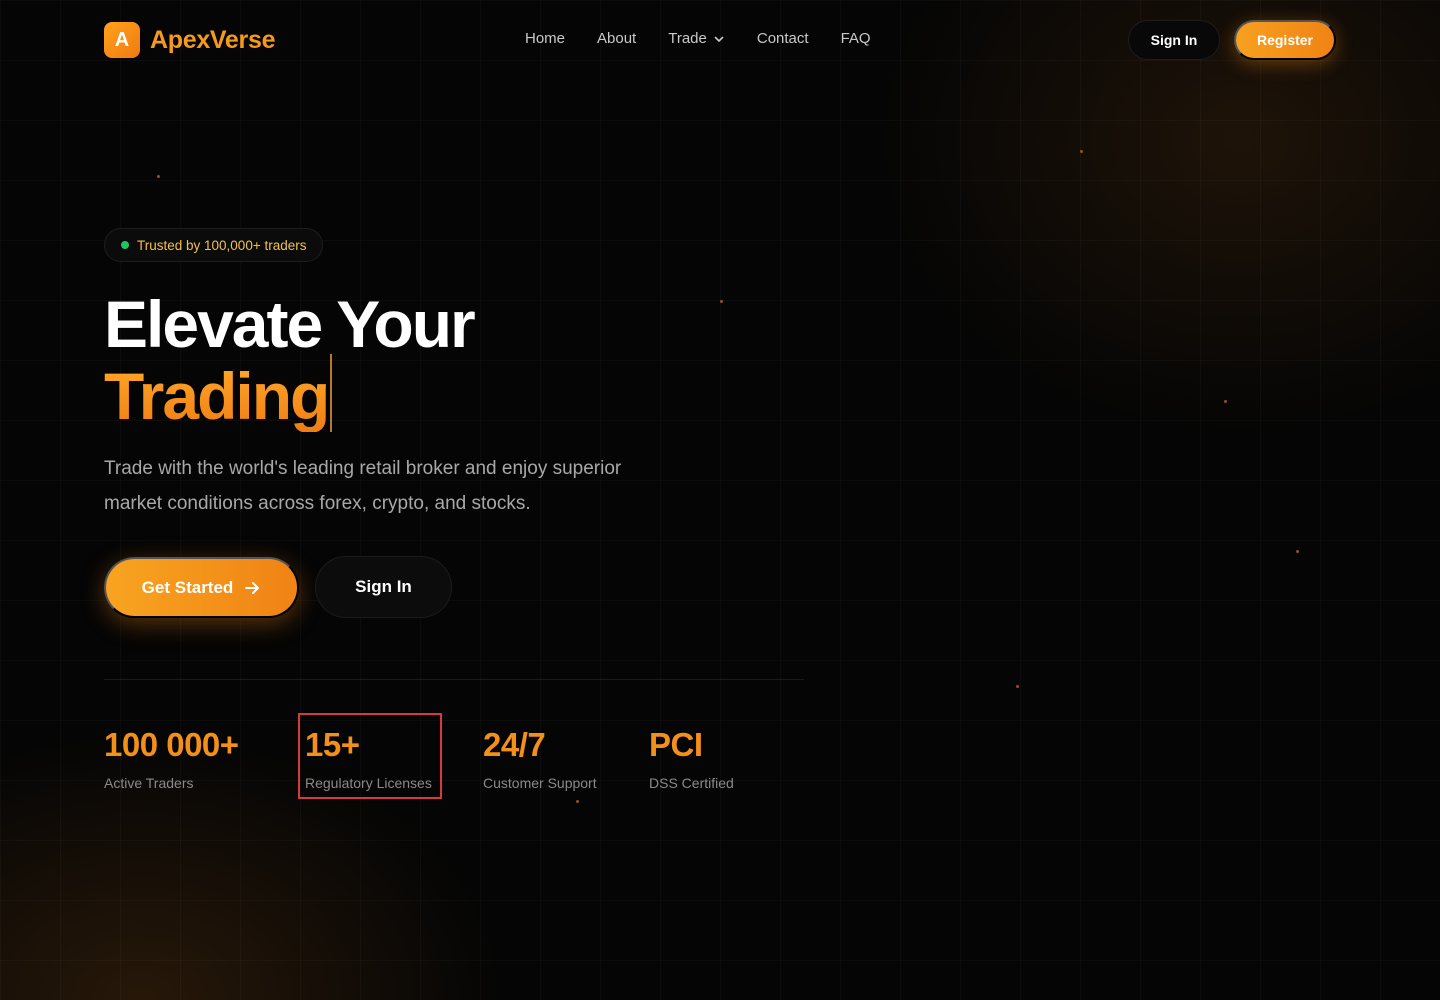  I want to click on stat-label: Customer Support, so click(540, 783).